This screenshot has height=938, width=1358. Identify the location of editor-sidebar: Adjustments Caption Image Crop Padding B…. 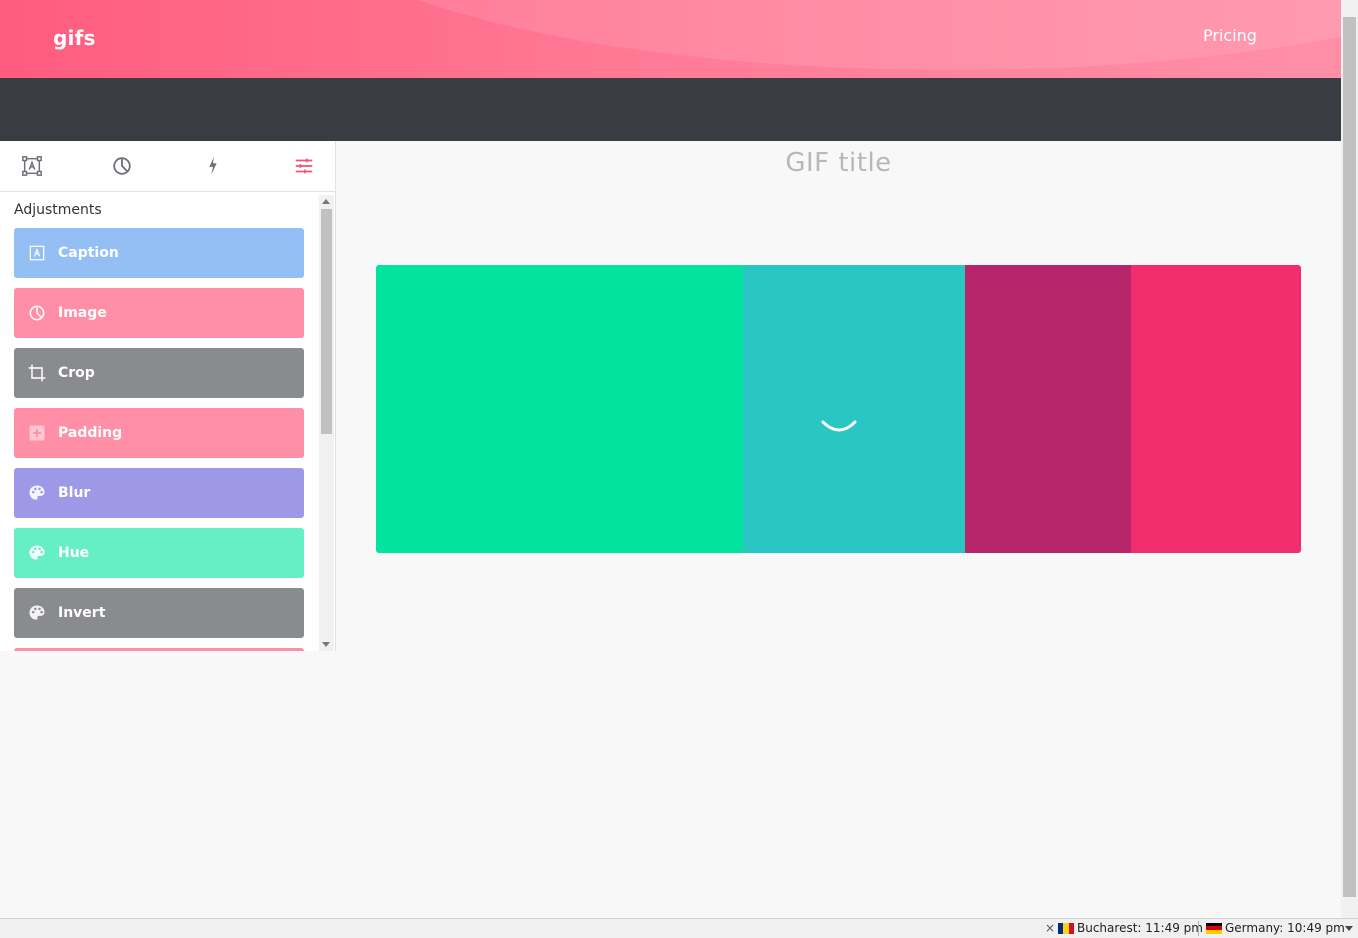
(168, 396).